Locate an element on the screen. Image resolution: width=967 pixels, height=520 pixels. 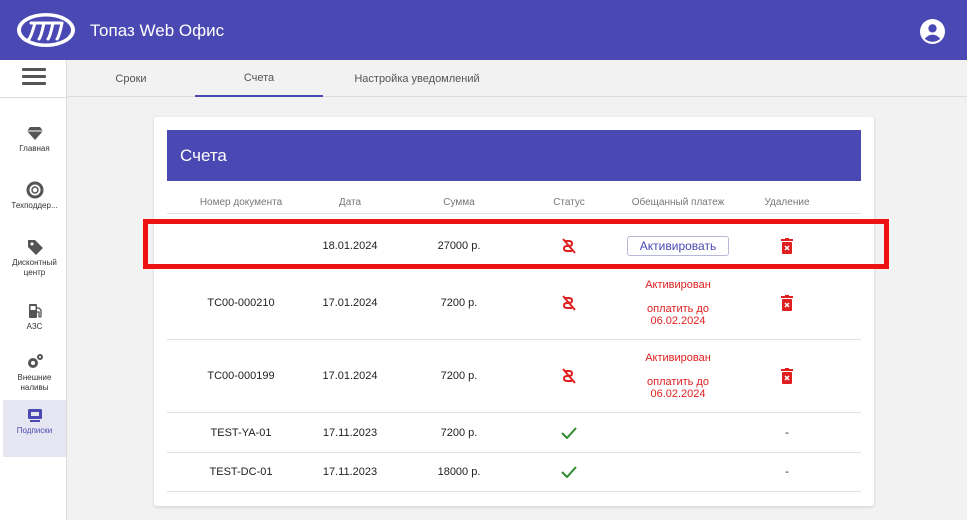
sidebar-item-home: Главная is located at coordinates (34, 146).